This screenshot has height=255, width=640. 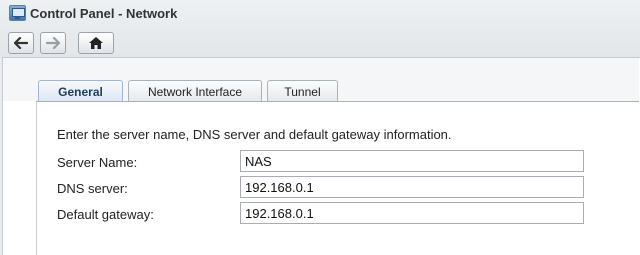 What do you see at coordinates (105, 214) in the screenshot?
I see `default-gateway-label: Default gateway:` at bounding box center [105, 214].